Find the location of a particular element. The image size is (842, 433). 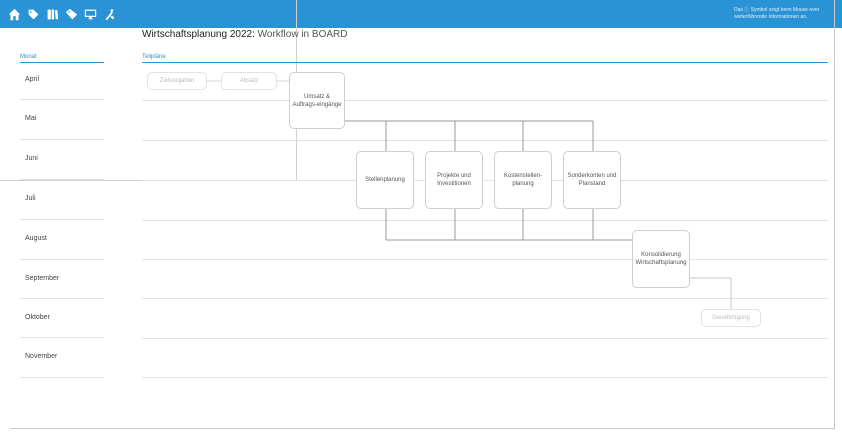

step-kostenstellen: Kostenstellen-planung is located at coordinates (523, 180).